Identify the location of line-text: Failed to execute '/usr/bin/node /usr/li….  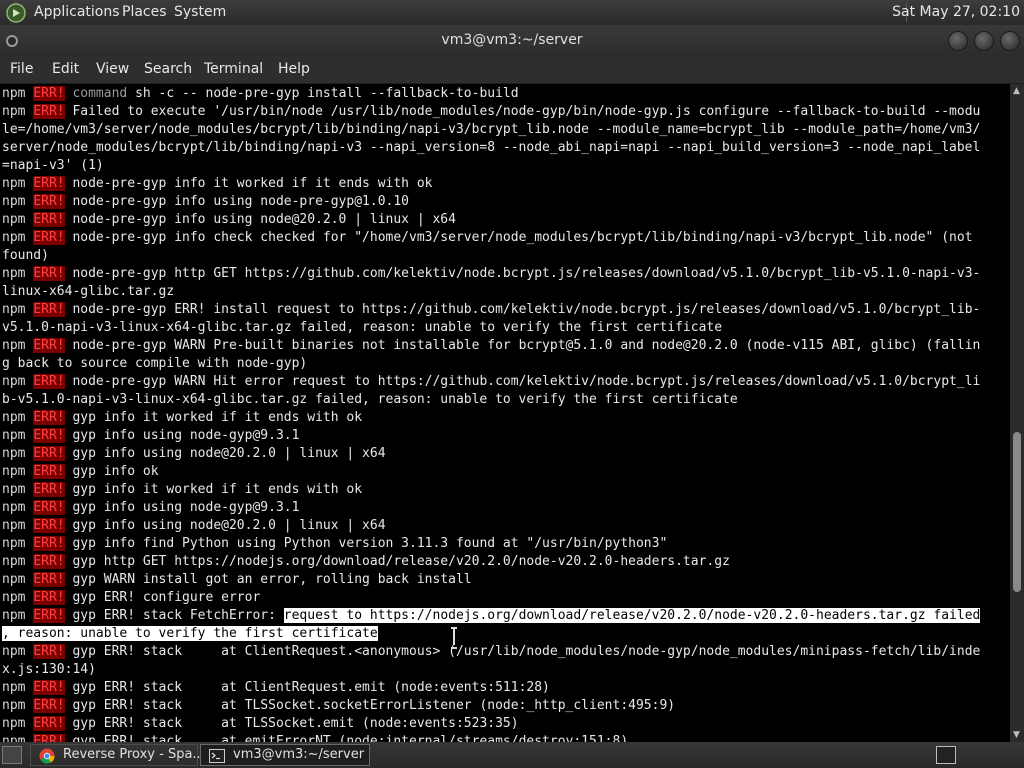
(522, 111).